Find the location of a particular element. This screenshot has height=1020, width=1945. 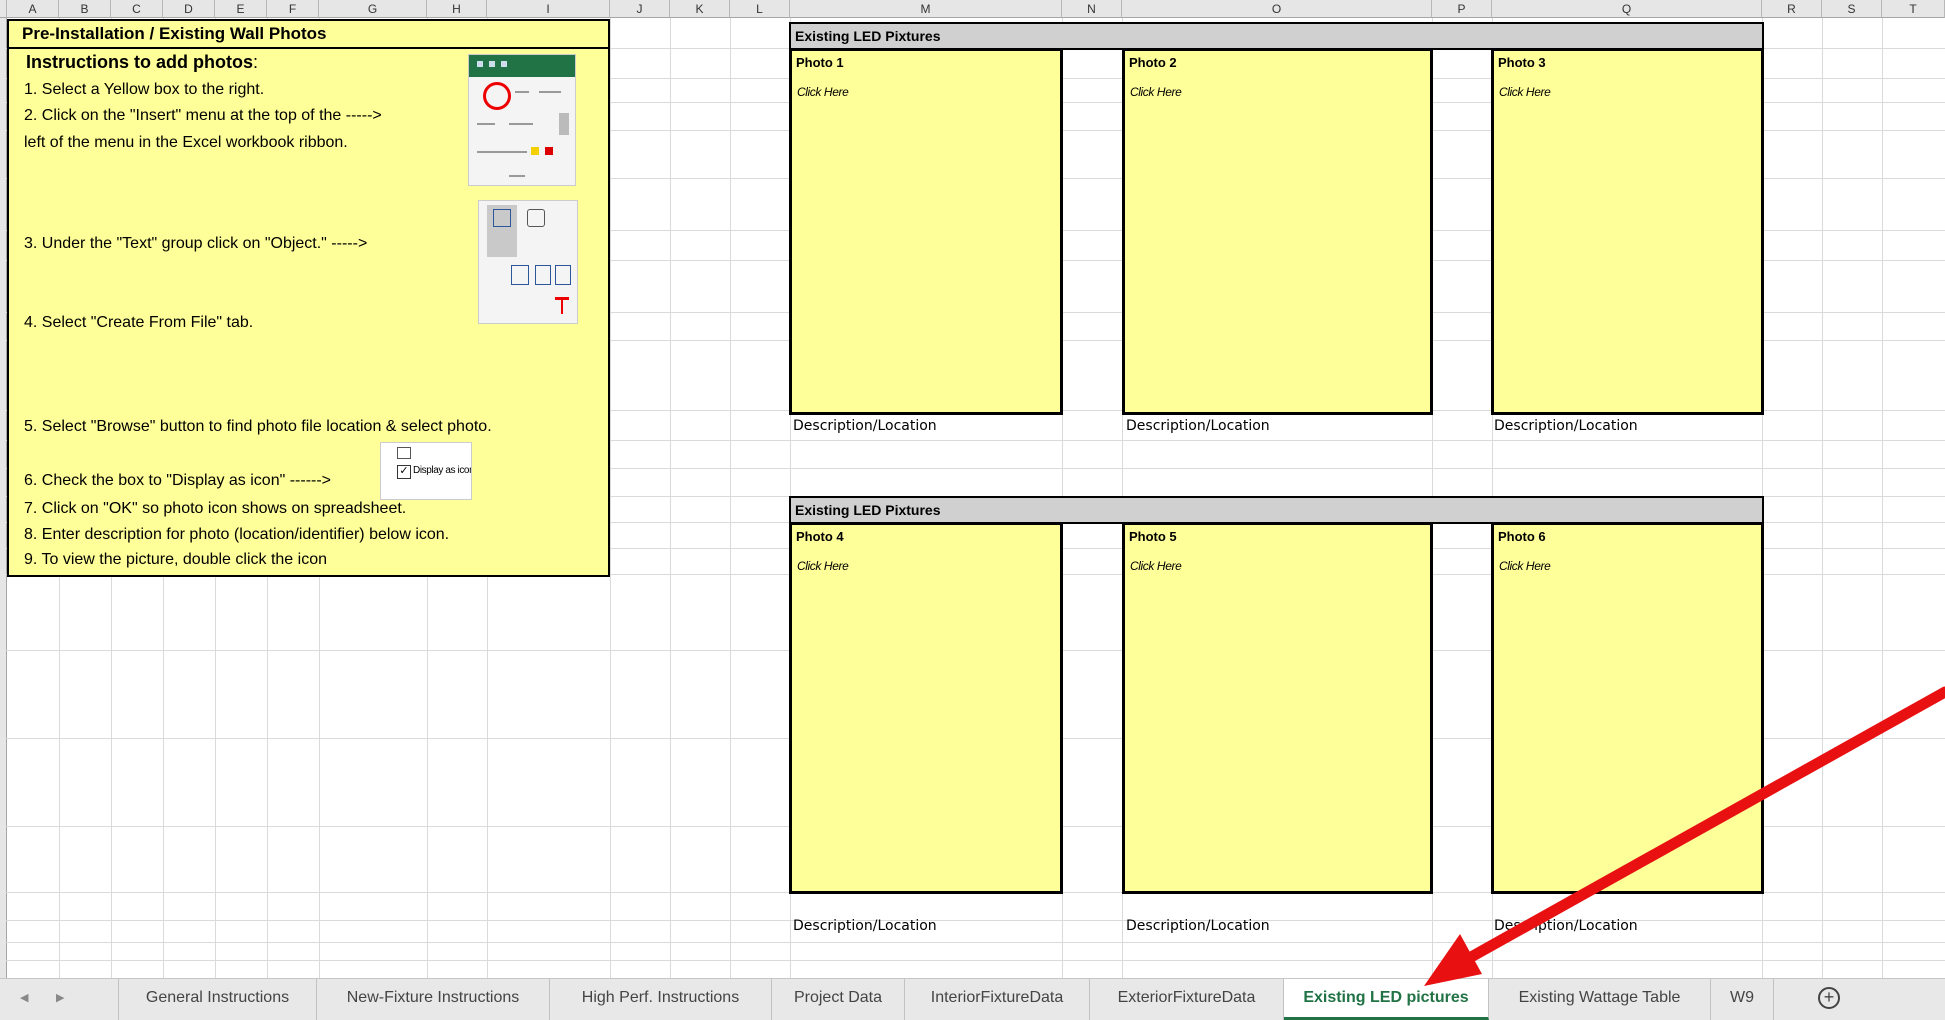

red-arrow-shaft is located at coordinates (1697, 829).